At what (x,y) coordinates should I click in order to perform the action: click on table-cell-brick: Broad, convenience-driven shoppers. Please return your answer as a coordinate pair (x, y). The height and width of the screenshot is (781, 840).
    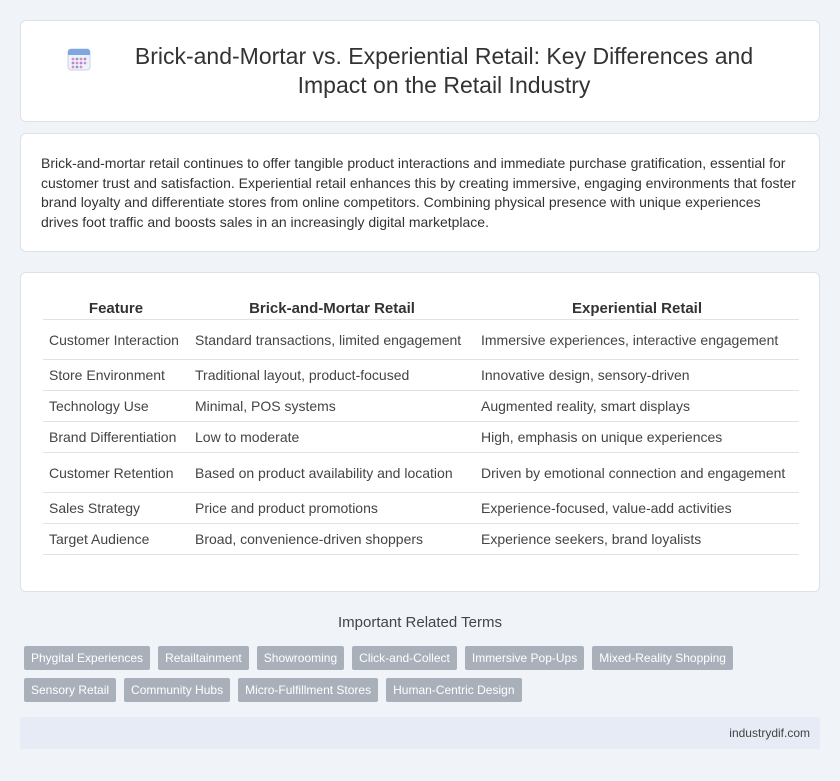
    Looking at the image, I should click on (332, 539).